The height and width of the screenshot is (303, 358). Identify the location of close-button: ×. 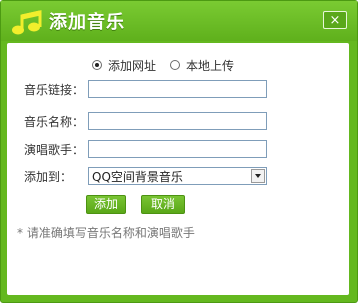
(335, 20).